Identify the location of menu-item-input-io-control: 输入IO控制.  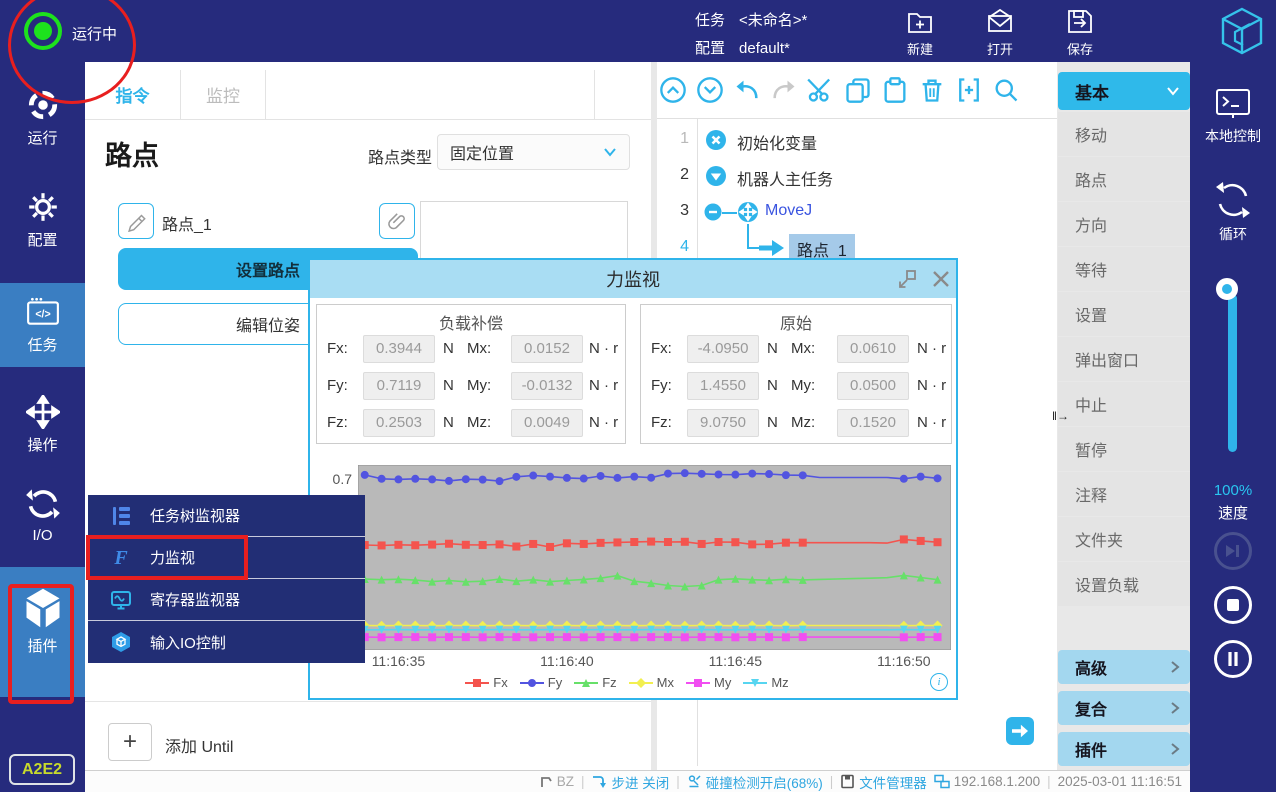
(226, 642).